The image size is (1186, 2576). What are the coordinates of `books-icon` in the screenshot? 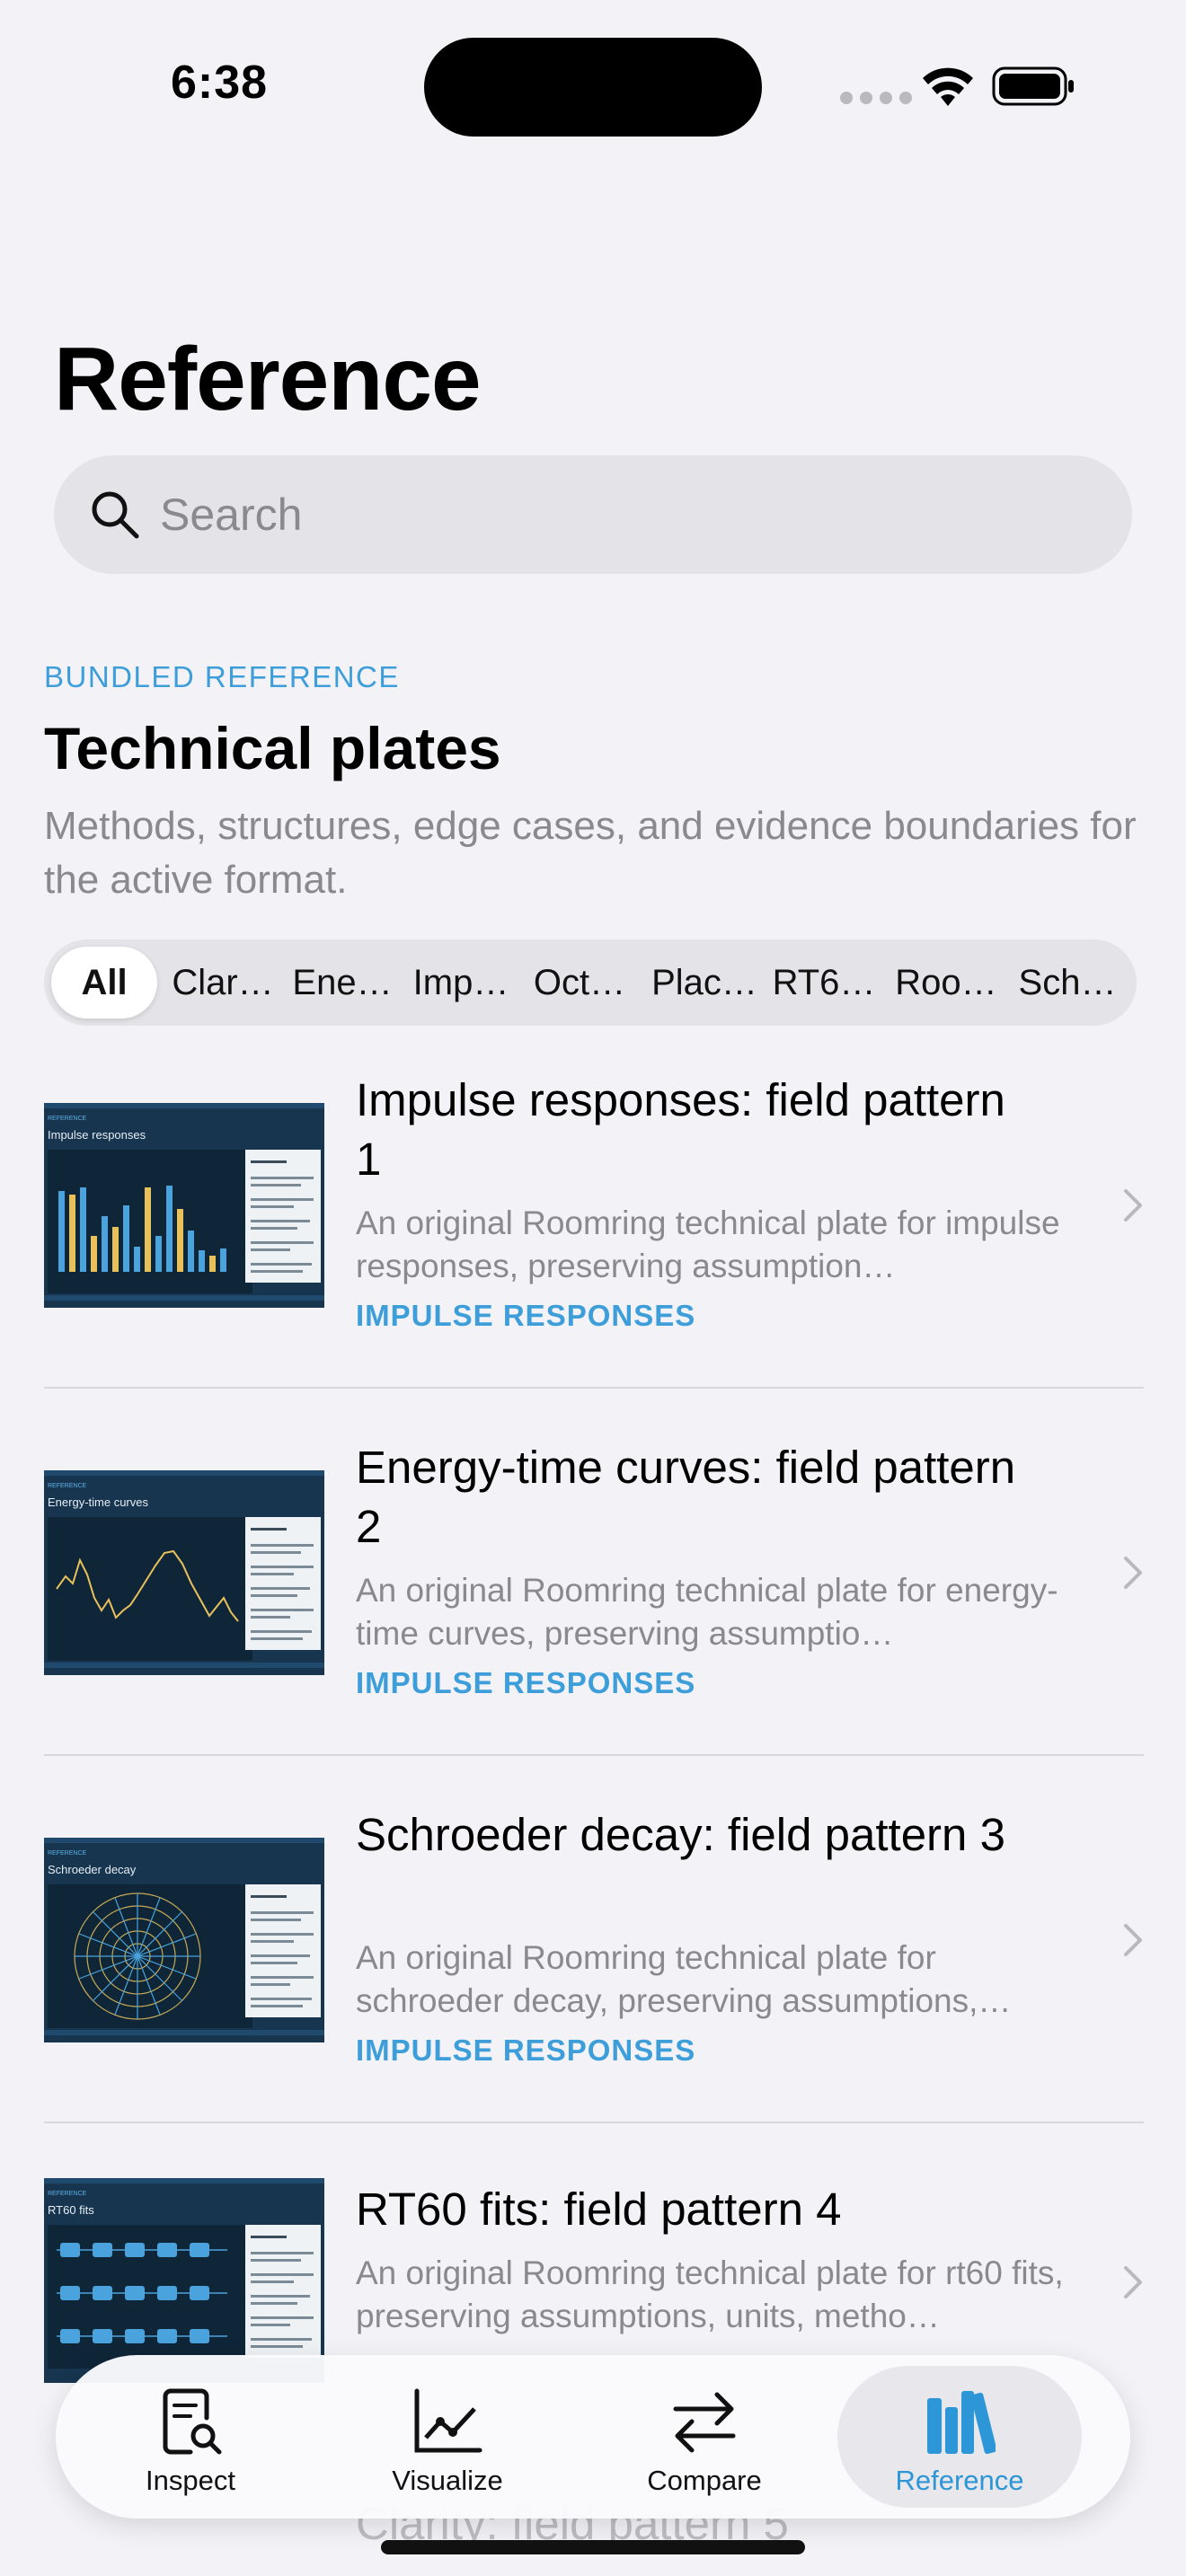 It's located at (961, 2423).